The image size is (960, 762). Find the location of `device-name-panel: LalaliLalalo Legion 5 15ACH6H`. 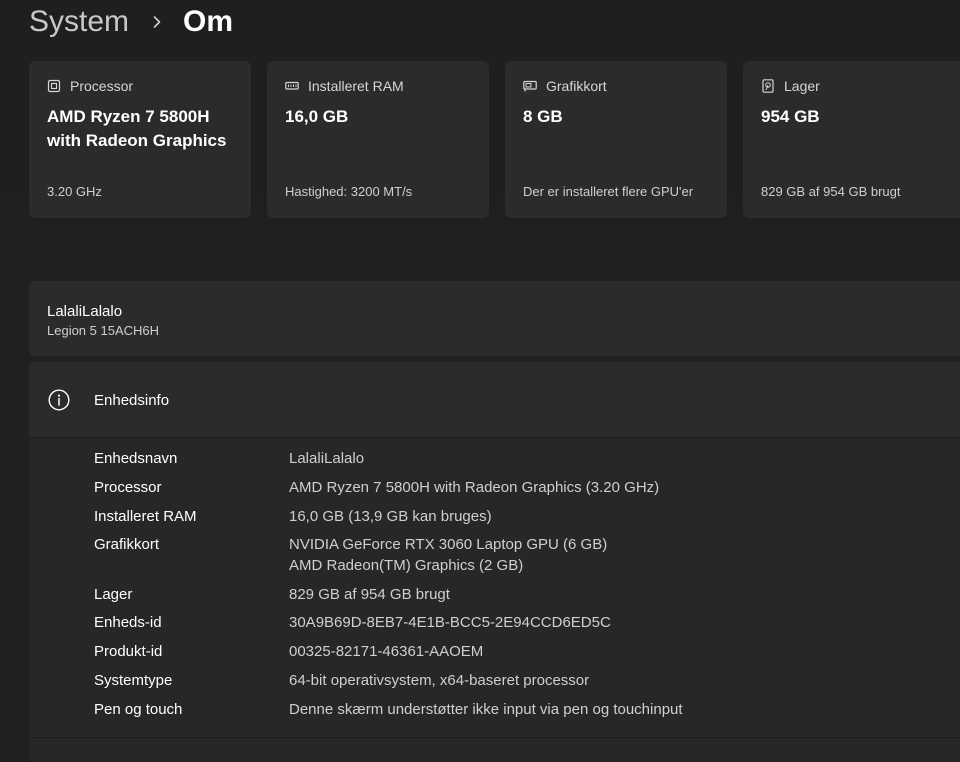

device-name-panel: LalaliLalalo Legion 5 15ACH6H is located at coordinates (494, 318).